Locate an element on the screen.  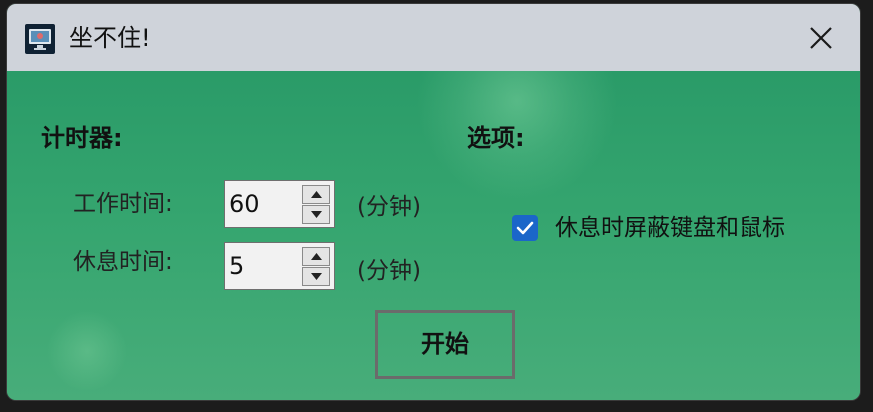
block-input-label: 休息时屏蔽键盘和鼠标 is located at coordinates (670, 228).